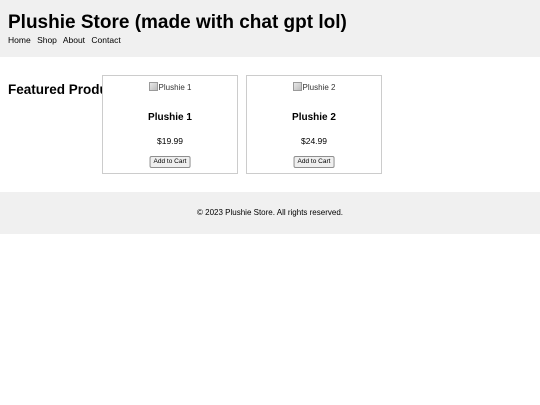  Describe the element at coordinates (105, 40) in the screenshot. I see `nav-link-contact: Contact` at that location.